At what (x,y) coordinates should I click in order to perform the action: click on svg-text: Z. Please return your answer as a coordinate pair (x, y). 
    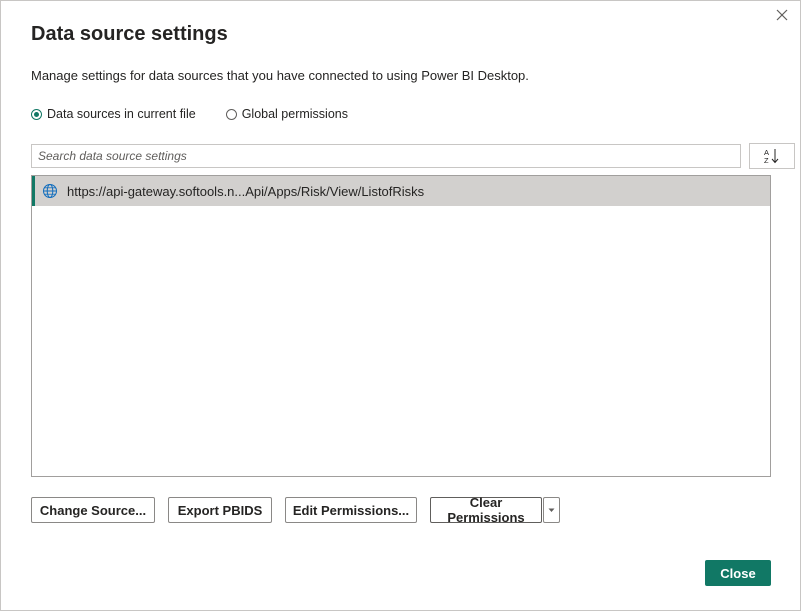
    Looking at the image, I should click on (766, 160).